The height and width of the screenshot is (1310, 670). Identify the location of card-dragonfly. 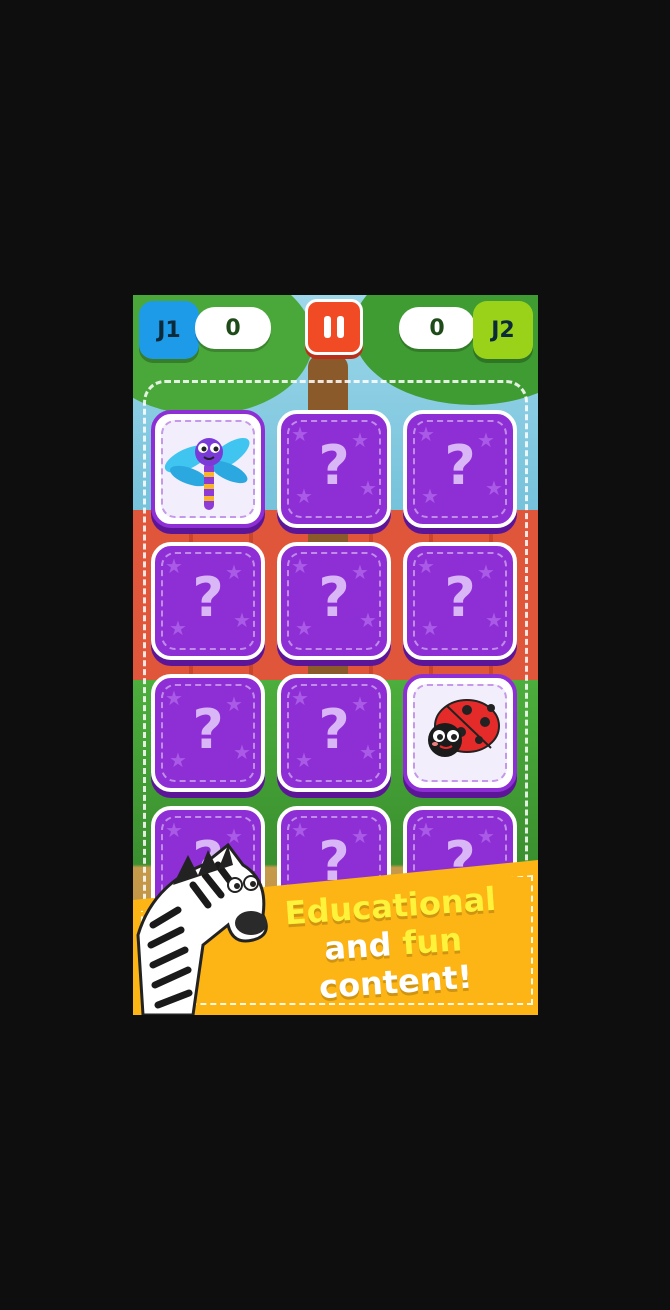
(208, 469).